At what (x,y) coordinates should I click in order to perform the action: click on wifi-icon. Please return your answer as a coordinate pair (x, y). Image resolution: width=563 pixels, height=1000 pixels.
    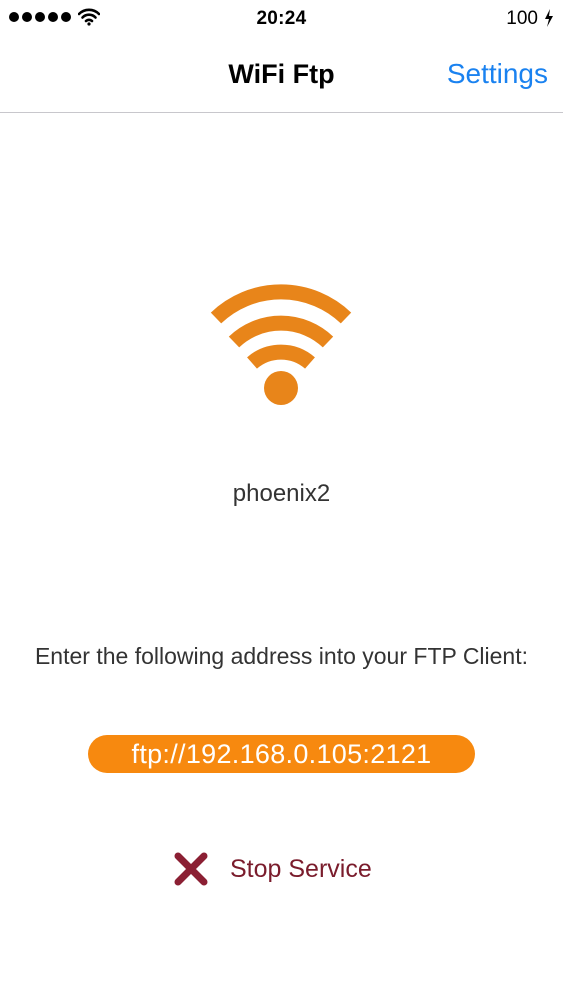
    Looking at the image, I should click on (281, 344).